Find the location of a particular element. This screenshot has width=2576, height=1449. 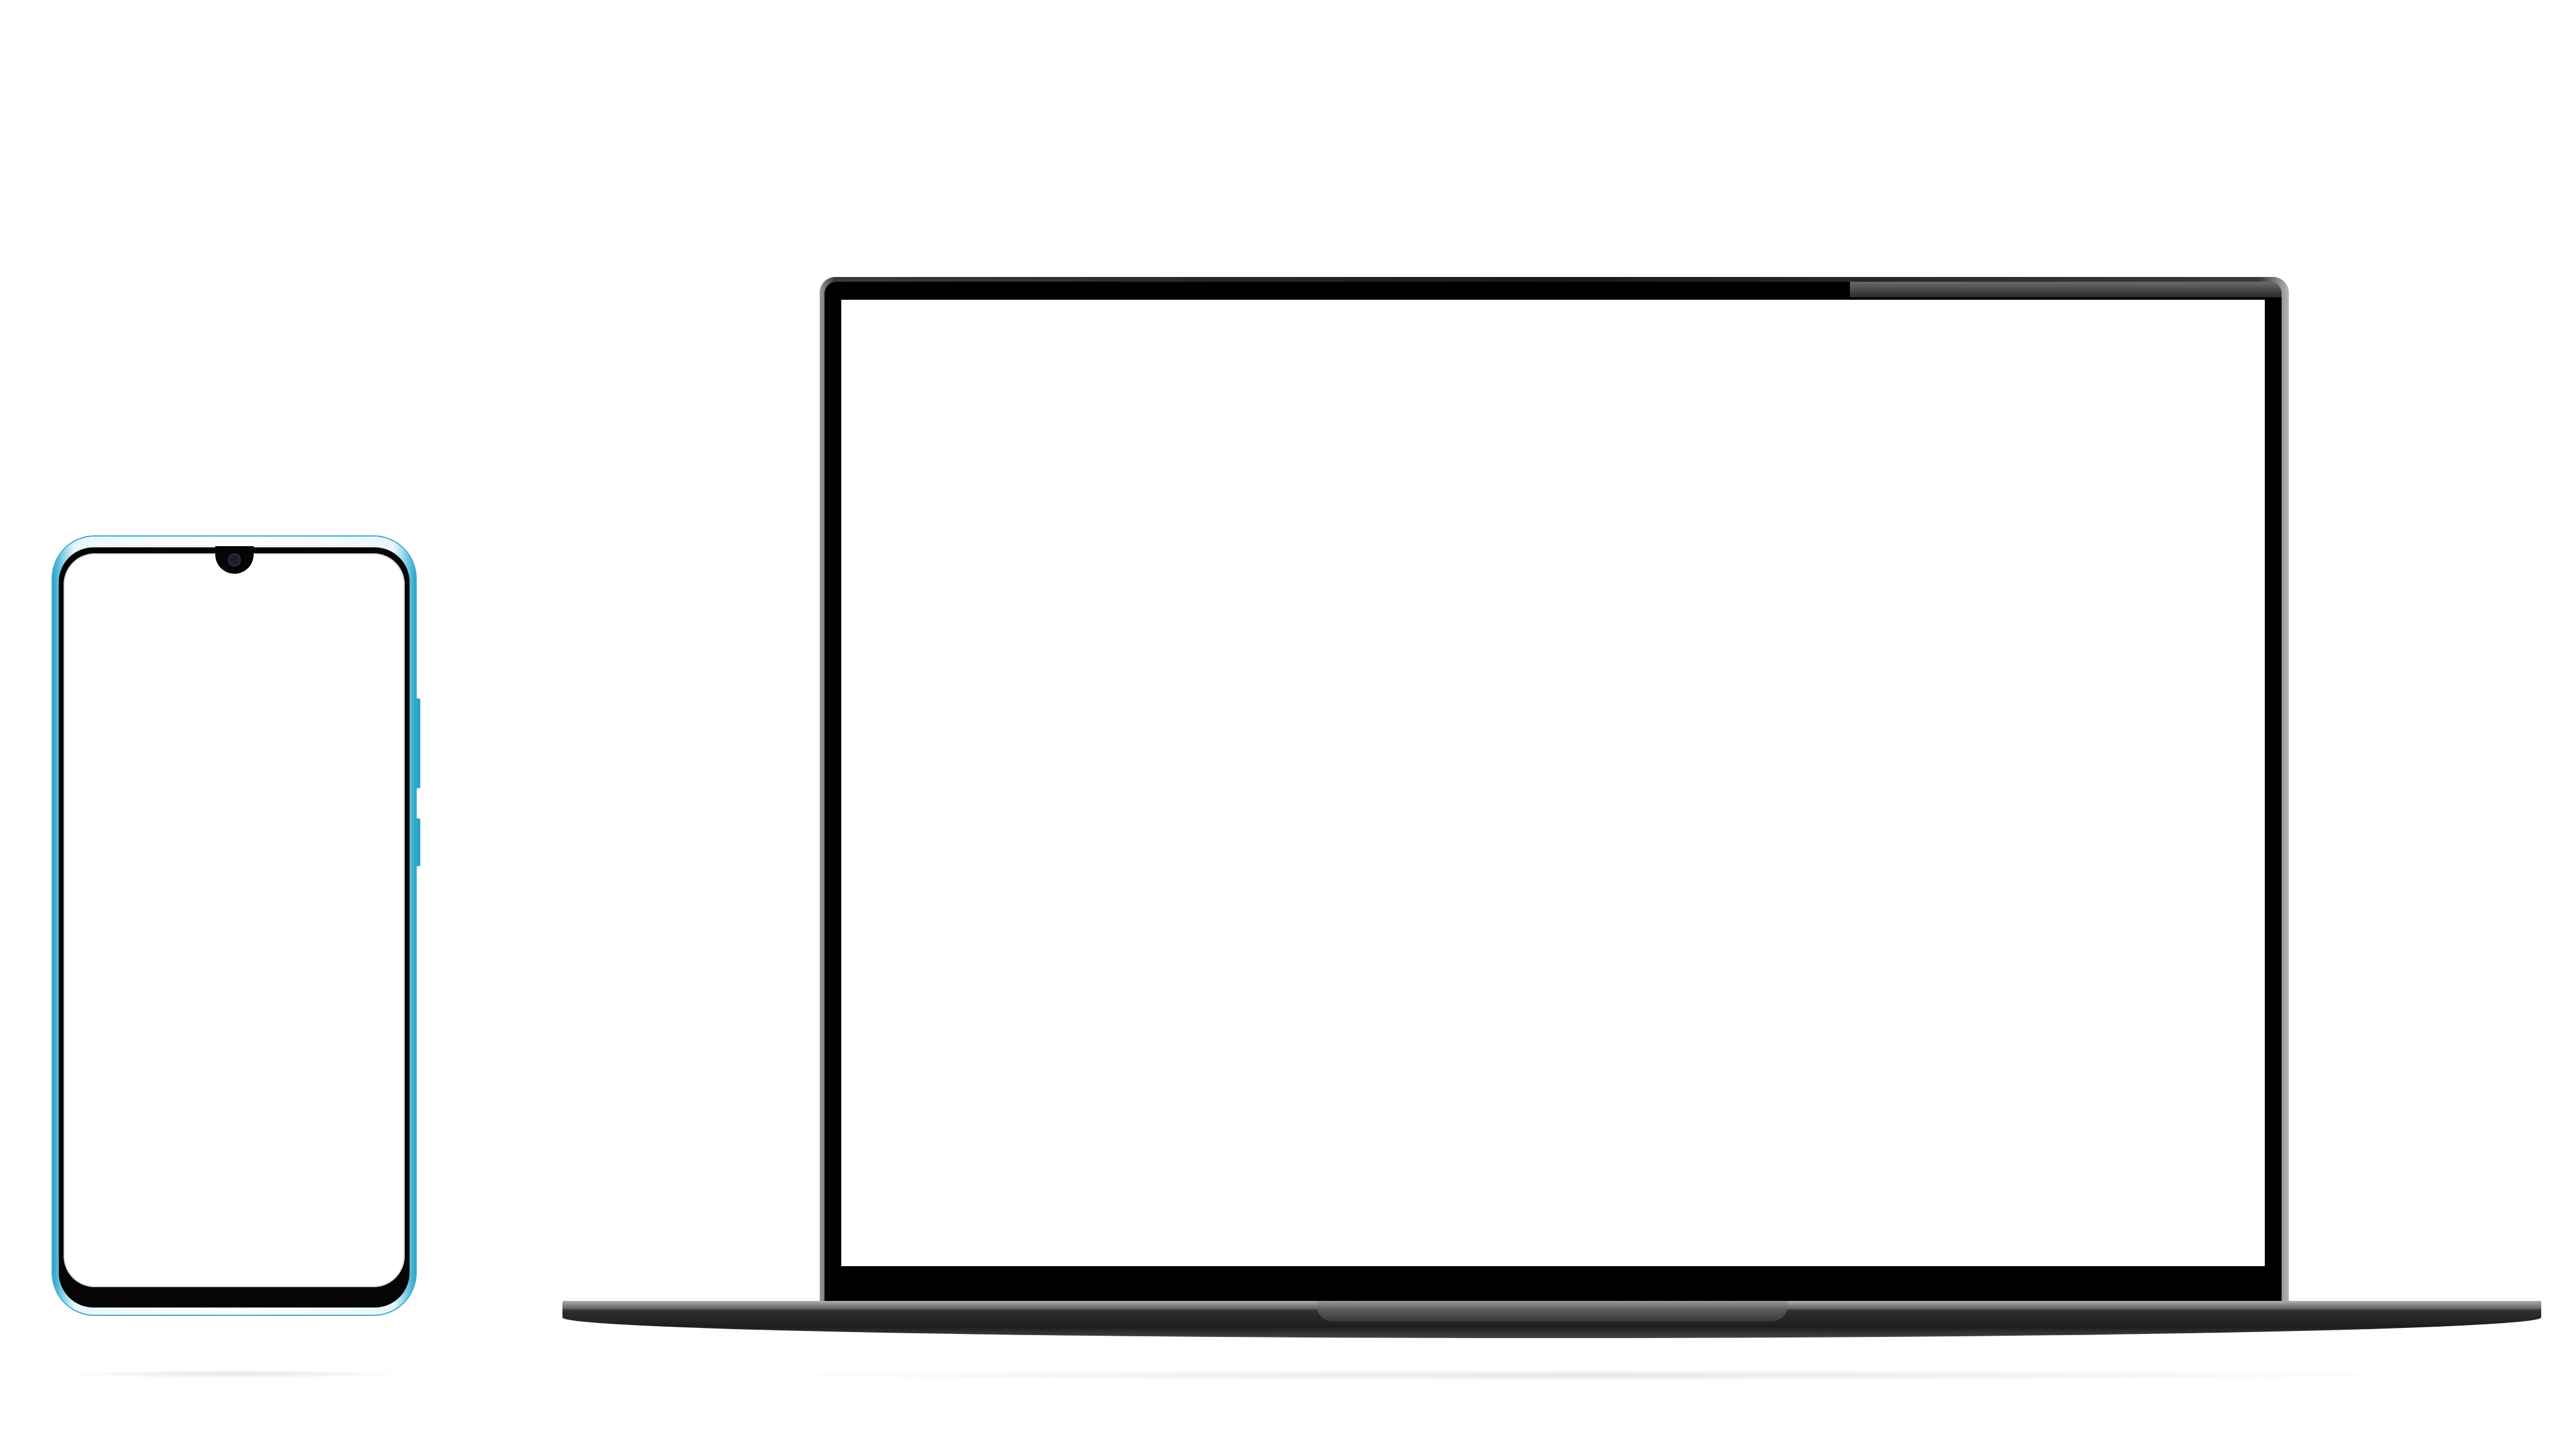

smartphone-mockup is located at coordinates (237, 926).